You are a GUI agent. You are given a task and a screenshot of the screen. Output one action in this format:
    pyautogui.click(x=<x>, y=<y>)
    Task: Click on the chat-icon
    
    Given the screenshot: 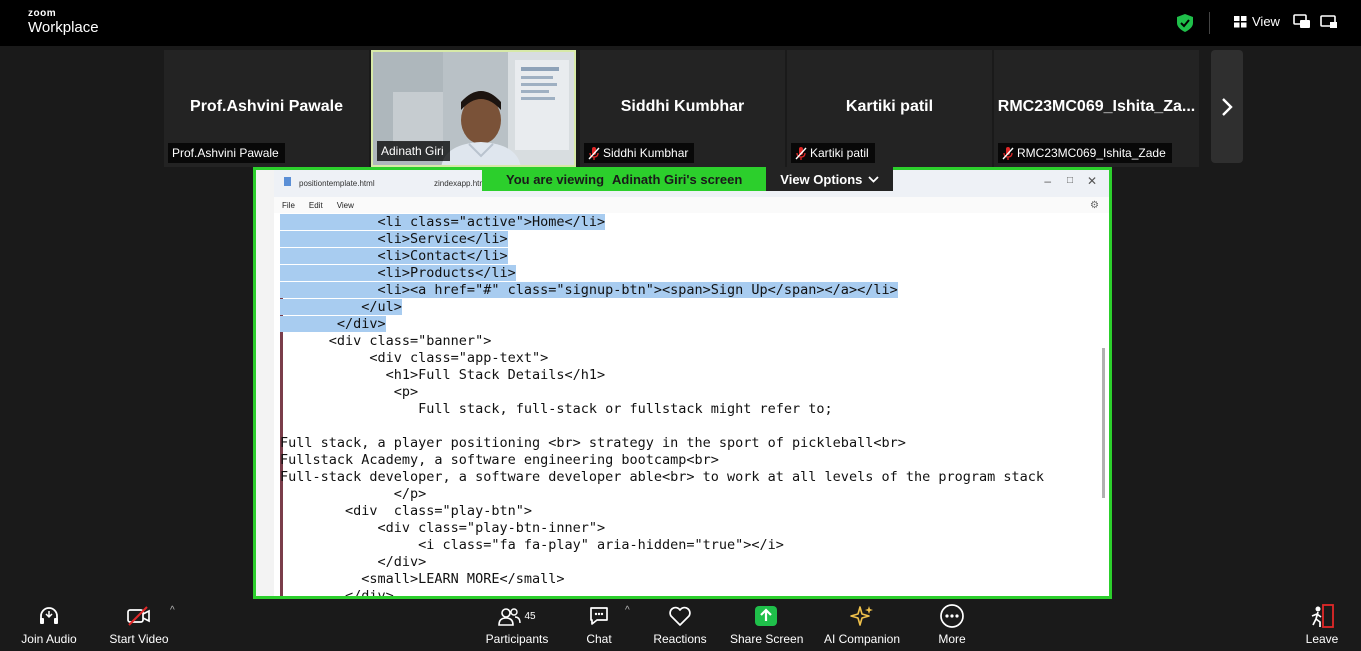 What is the action you would take?
    pyautogui.click(x=599, y=616)
    